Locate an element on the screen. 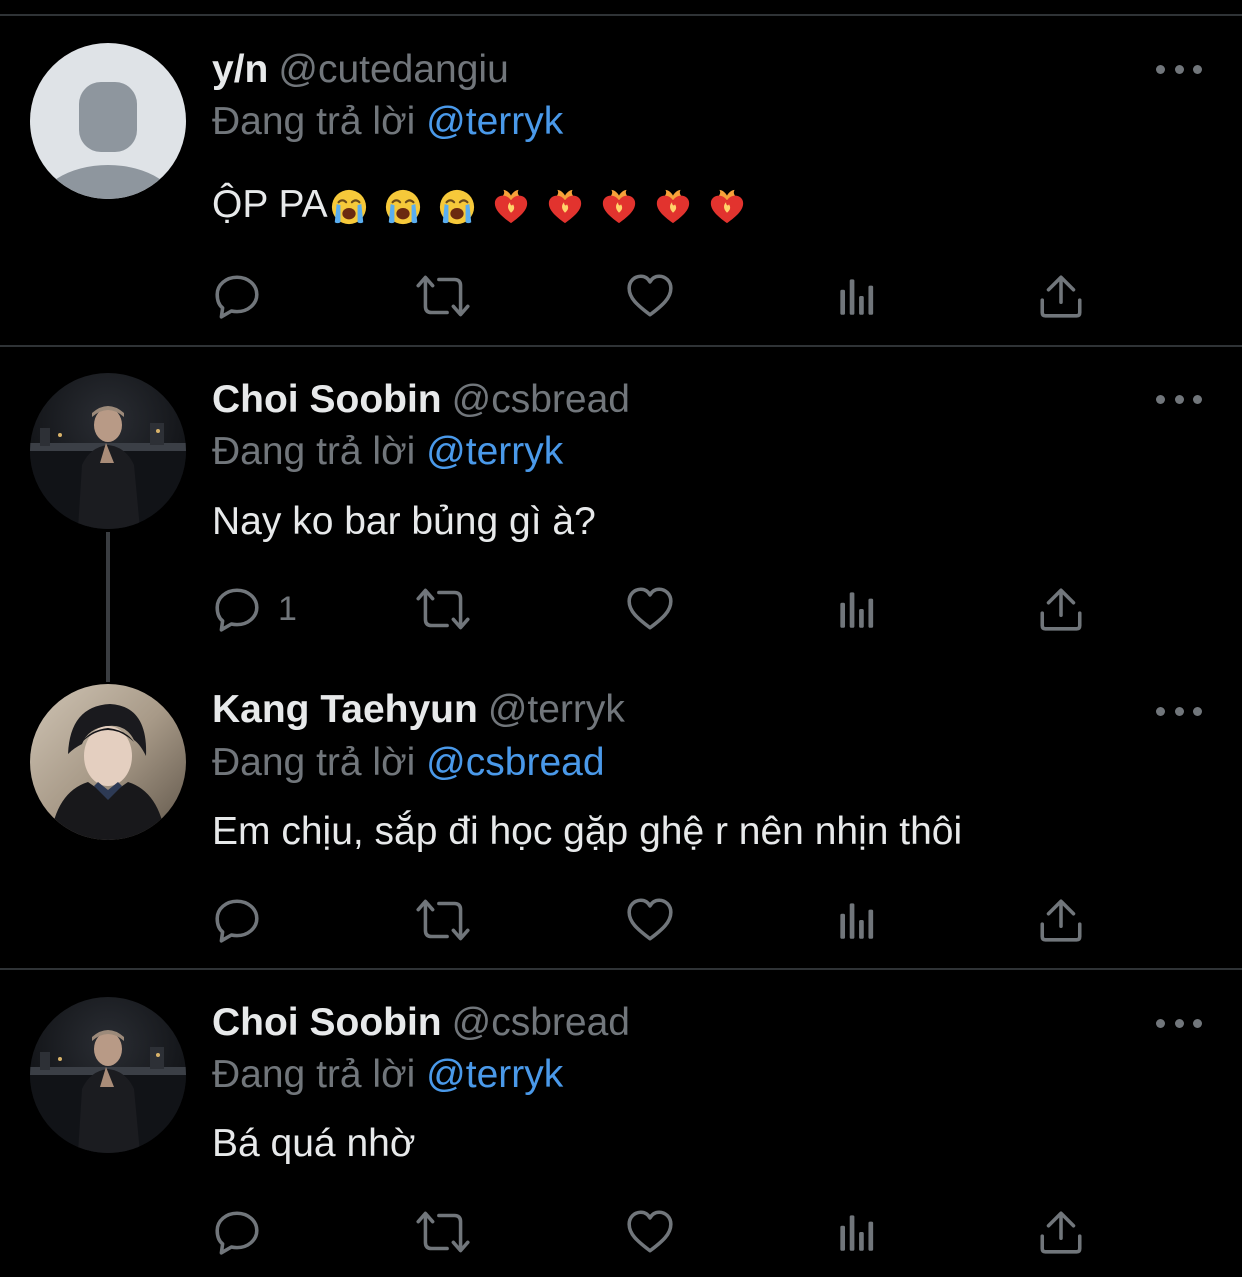 This screenshot has height=1277, width=1242. portrait-photo is located at coordinates (108, 772).